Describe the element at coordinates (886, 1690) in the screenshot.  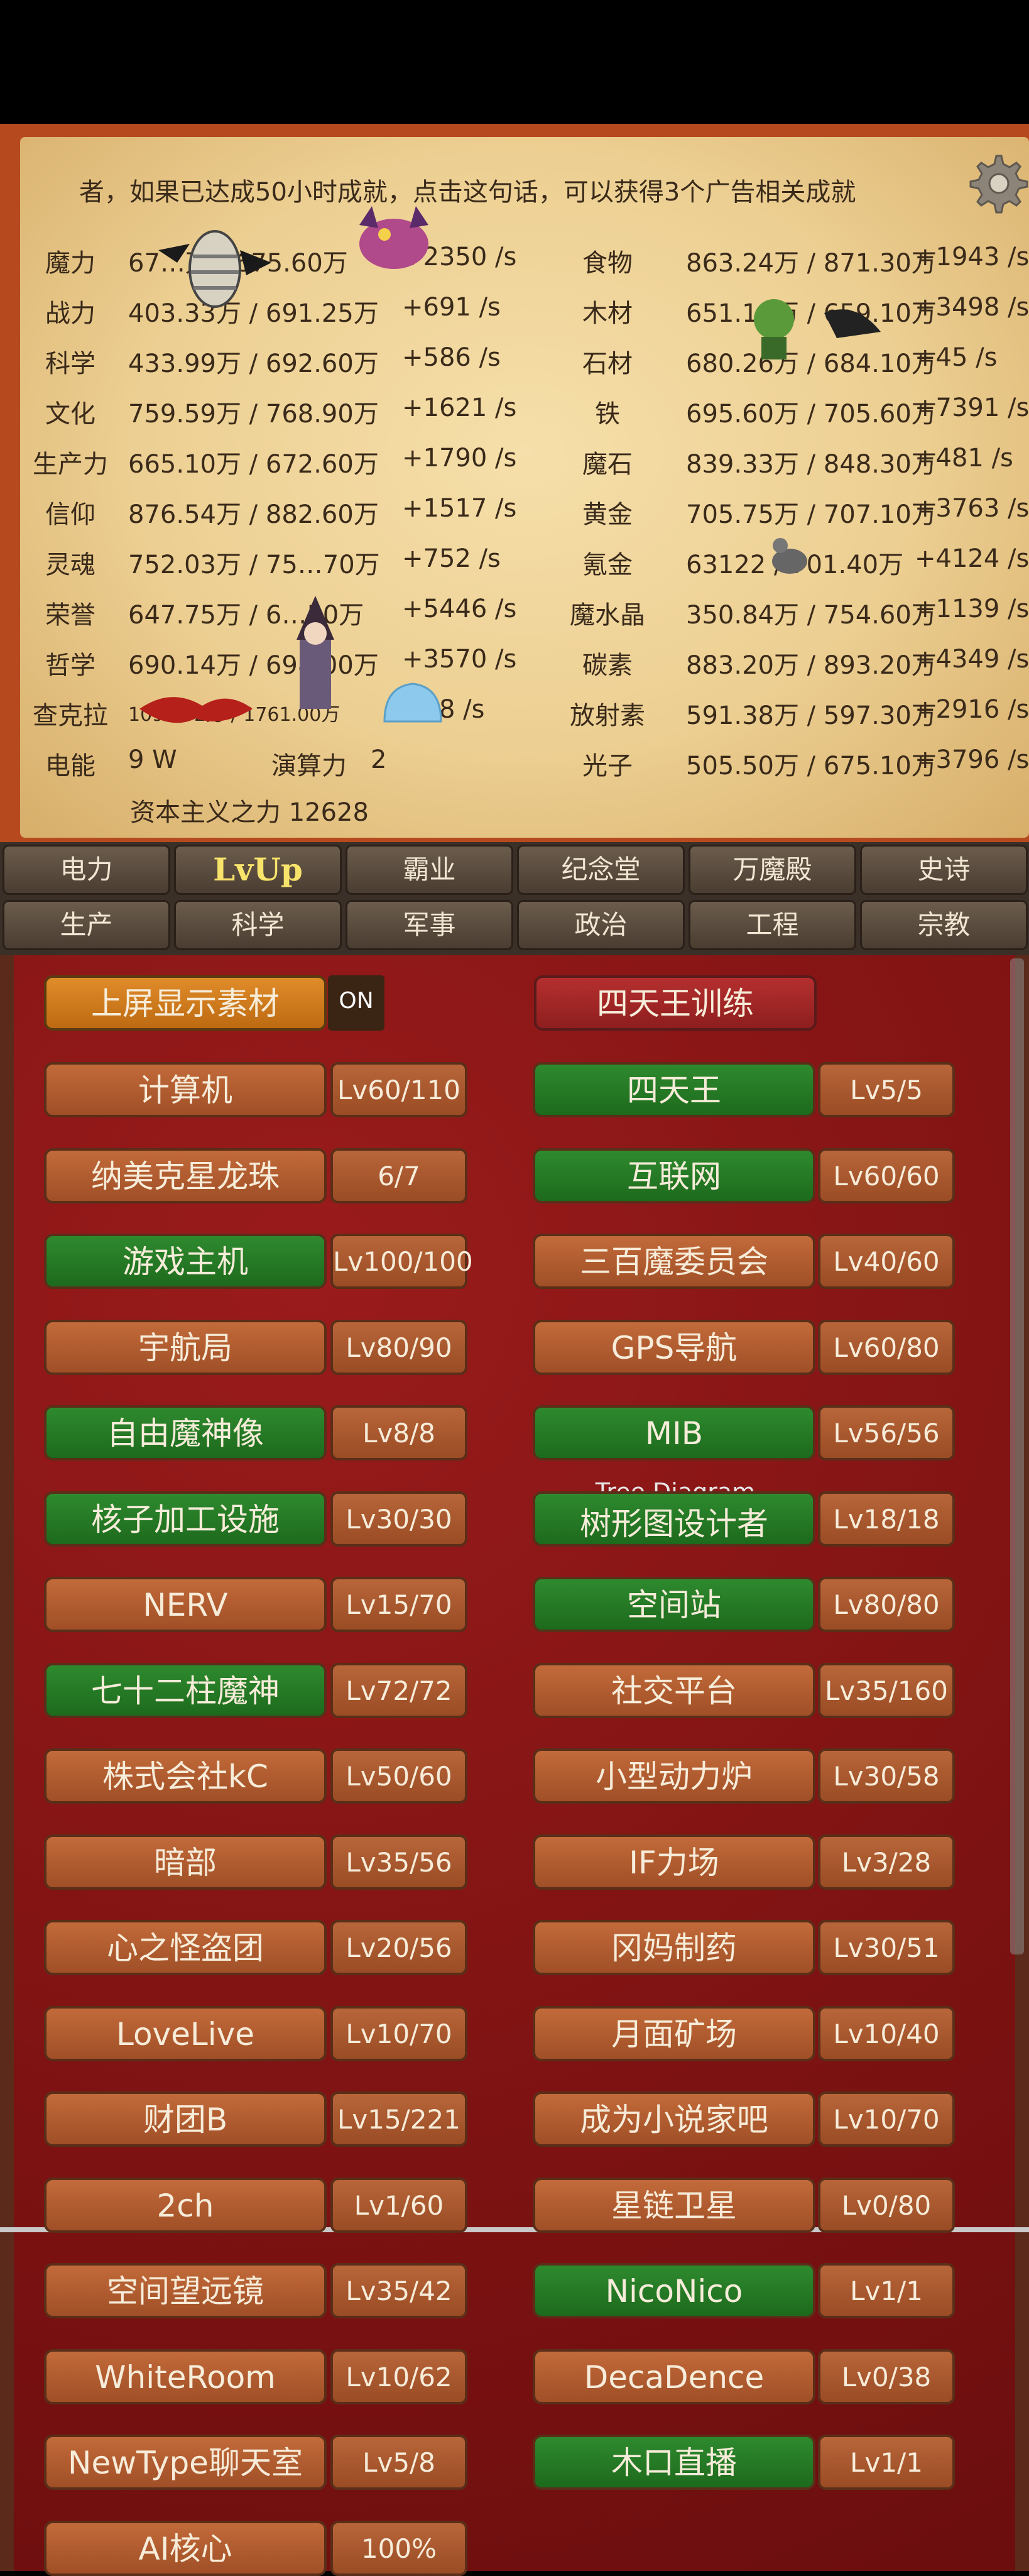
I see `building-level: Lv35/160` at that location.